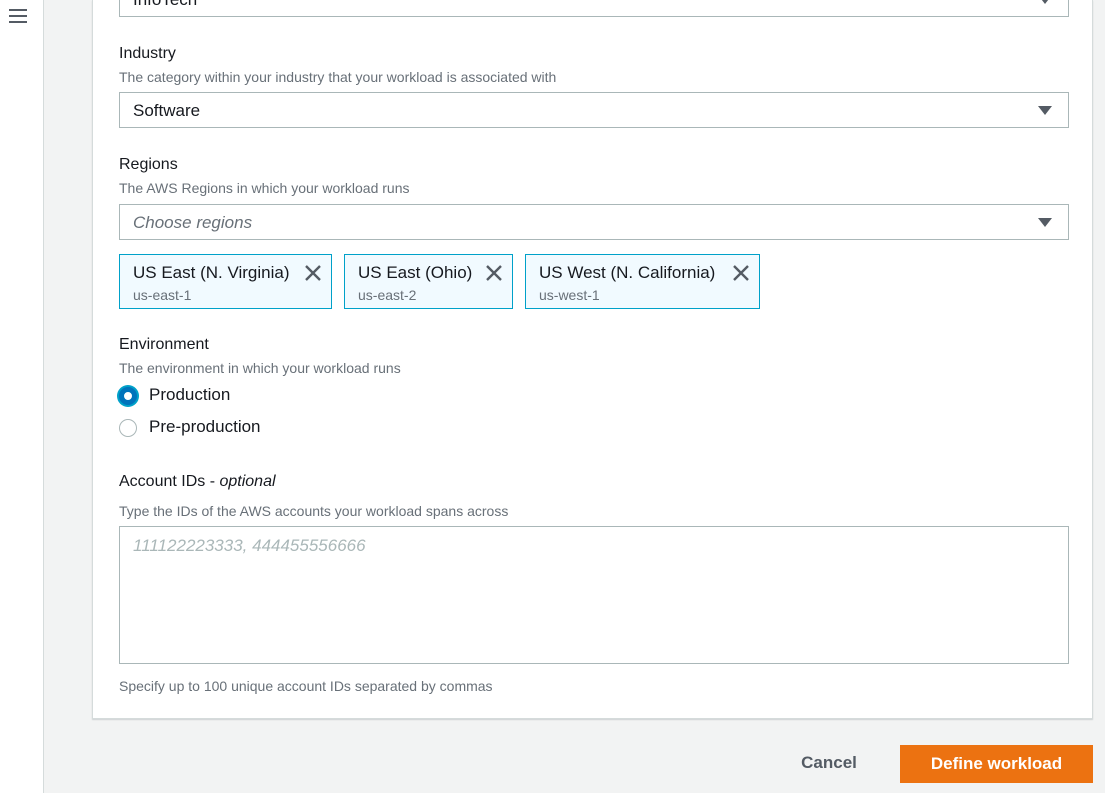 The image size is (1105, 793). What do you see at coordinates (128, 428) in the screenshot?
I see `pre-production-radio` at bounding box center [128, 428].